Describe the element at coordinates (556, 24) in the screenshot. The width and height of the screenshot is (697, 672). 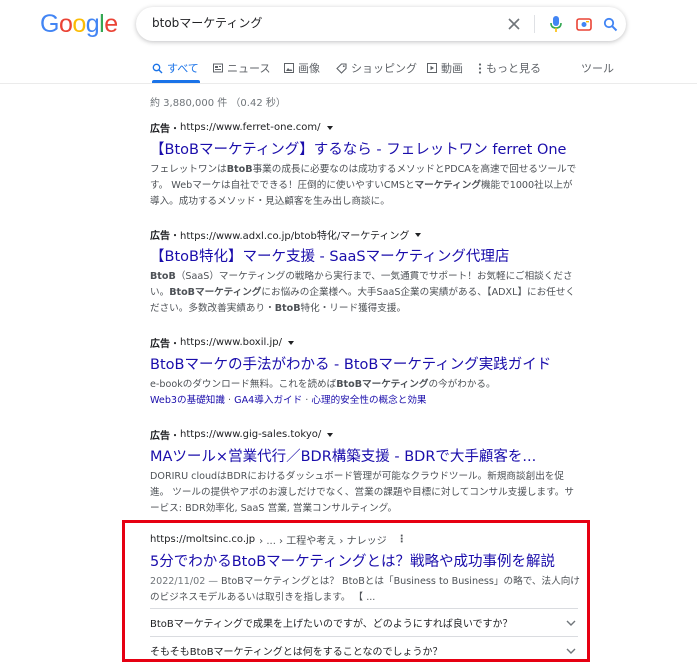
I see `microphone-icon` at that location.